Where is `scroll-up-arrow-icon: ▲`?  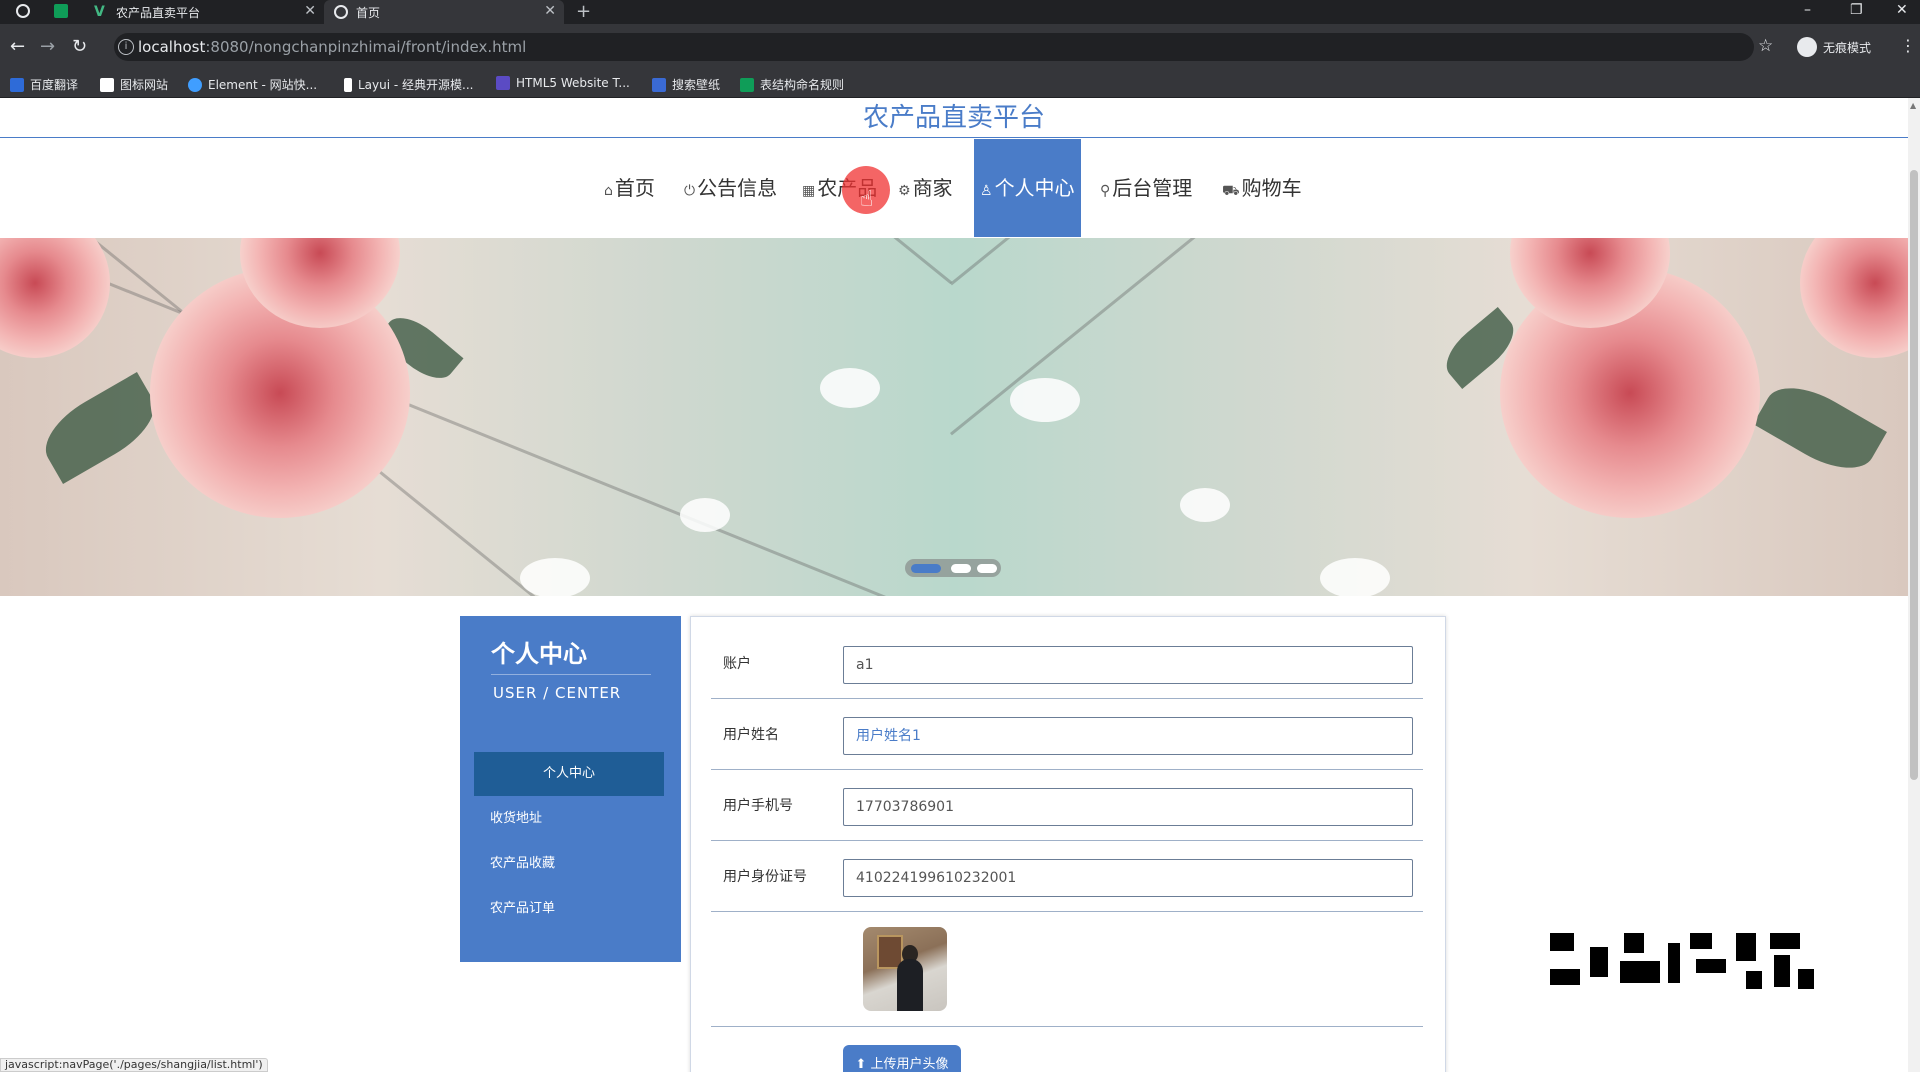 scroll-up-arrow-icon: ▲ is located at coordinates (1913, 105).